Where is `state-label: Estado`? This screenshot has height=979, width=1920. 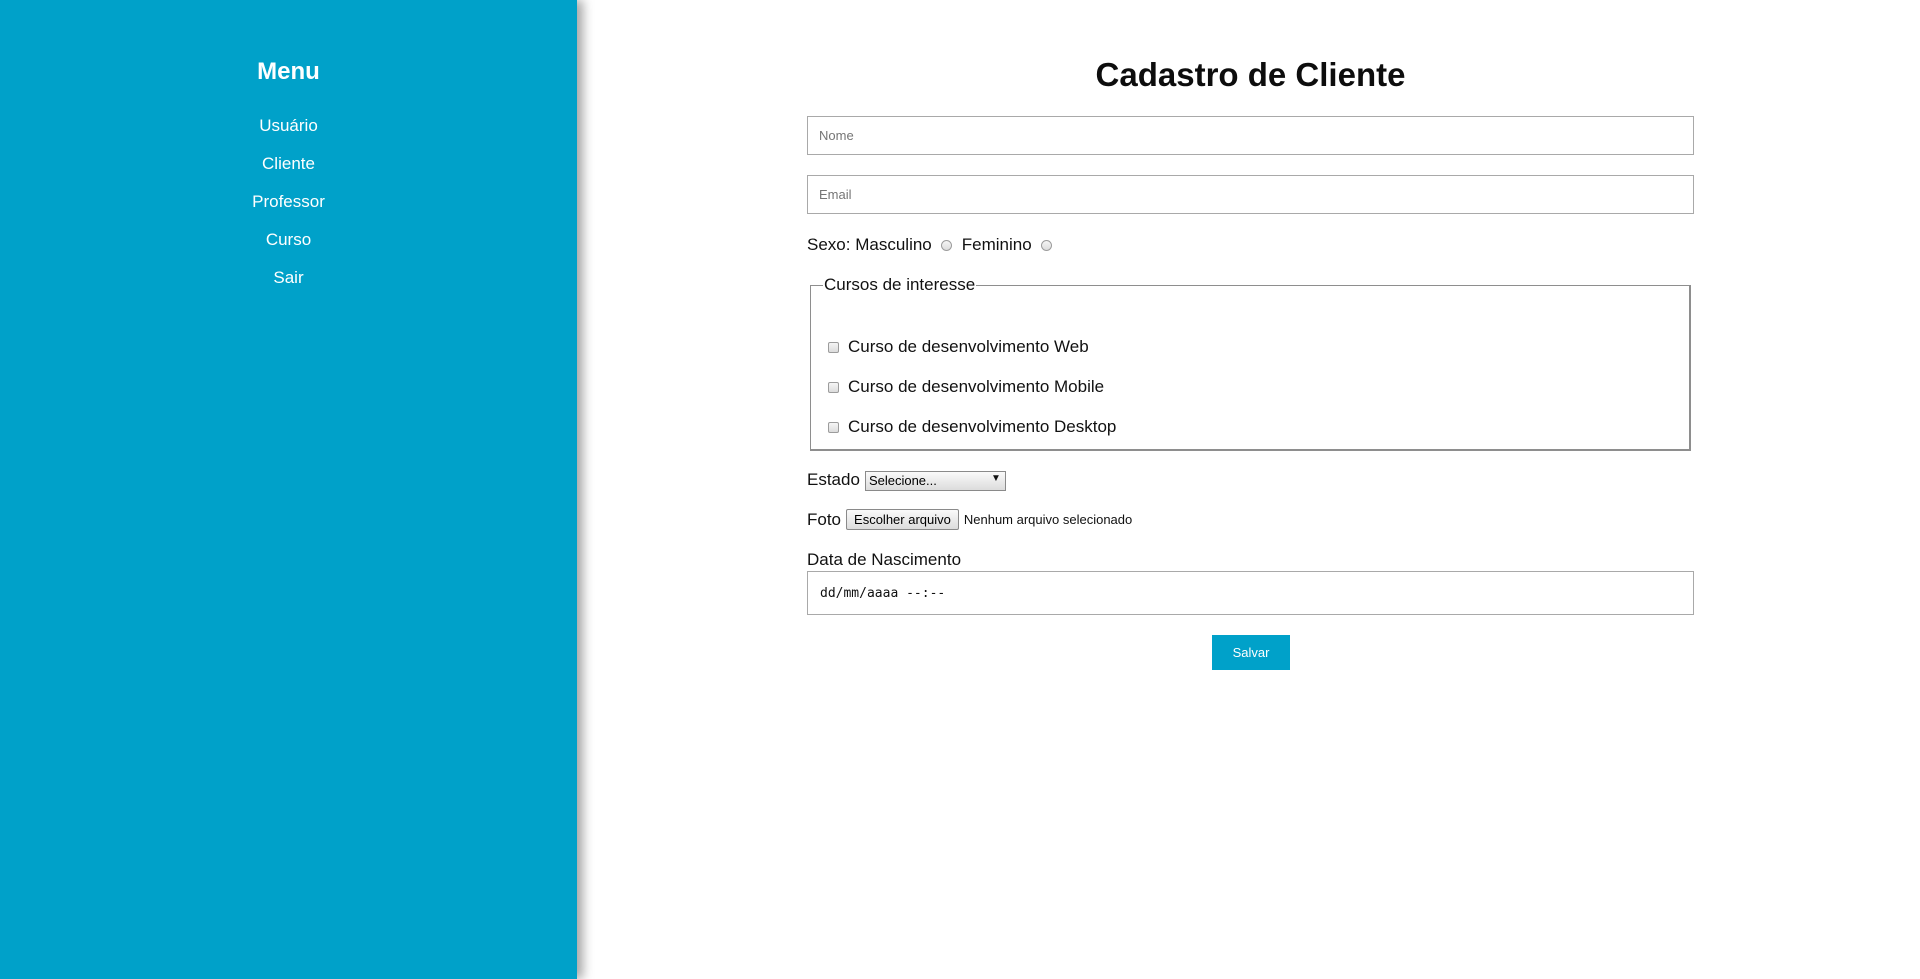 state-label: Estado is located at coordinates (833, 480).